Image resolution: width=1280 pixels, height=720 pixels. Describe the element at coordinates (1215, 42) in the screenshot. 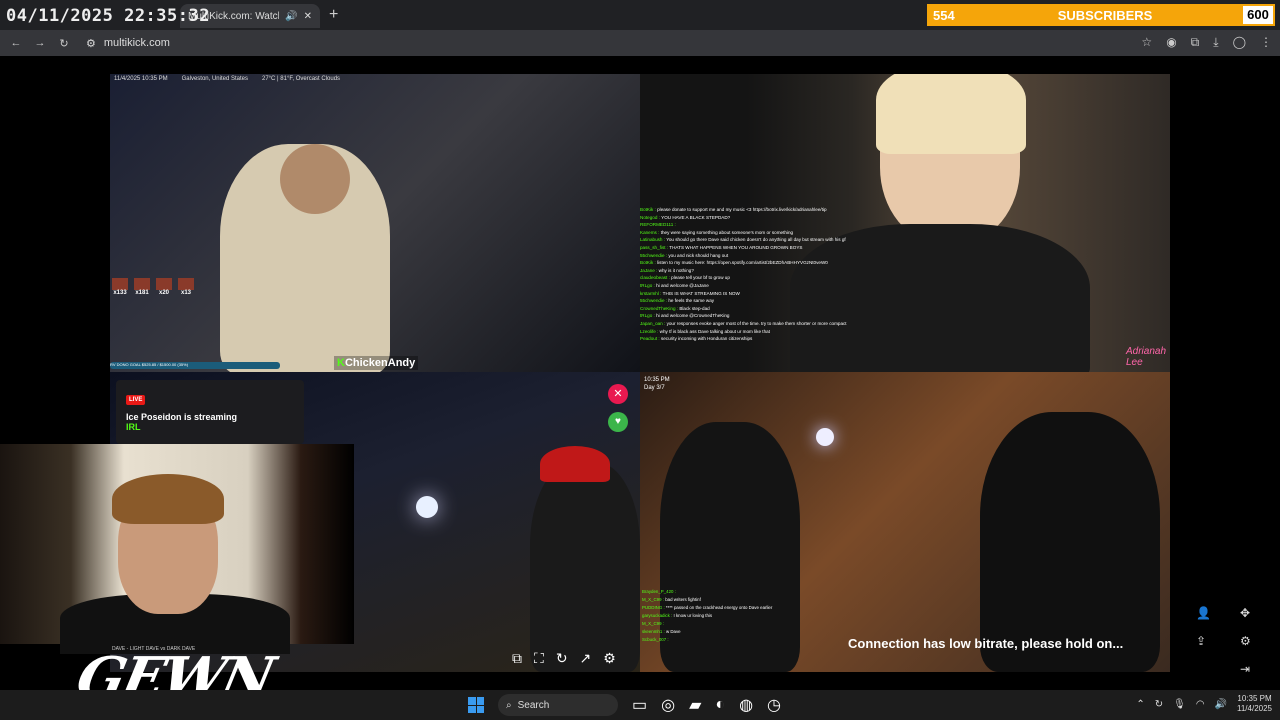

I see `download-icon: ⤓` at that location.